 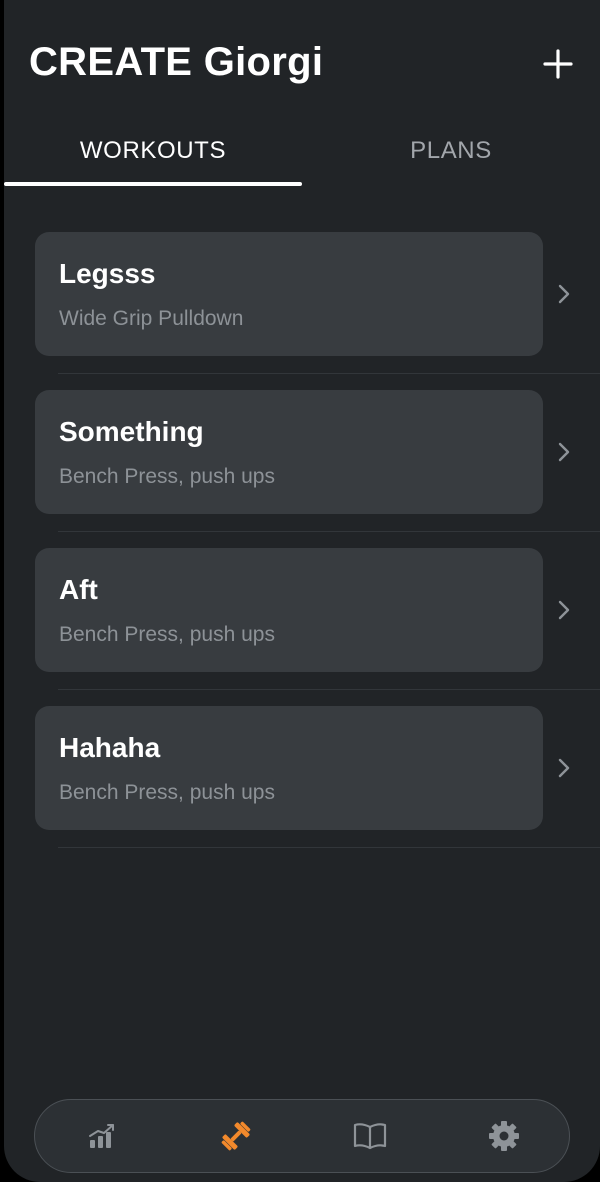 What do you see at coordinates (153, 184) in the screenshot?
I see `active-tab-indicator` at bounding box center [153, 184].